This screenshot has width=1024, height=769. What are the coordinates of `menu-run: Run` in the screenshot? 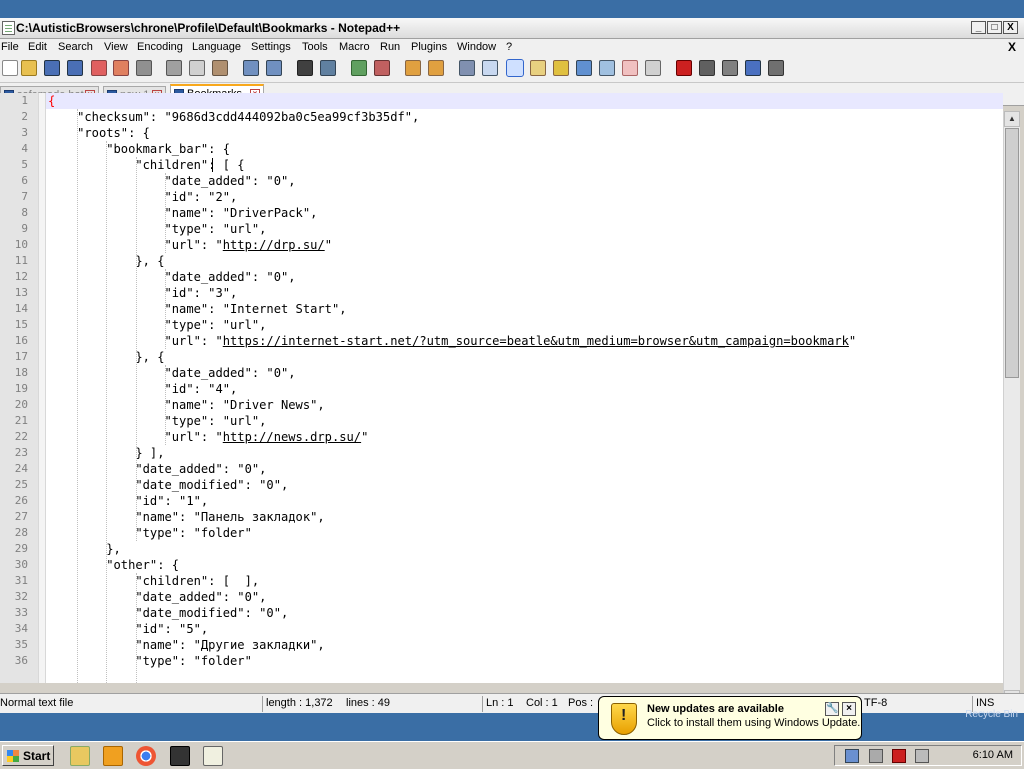 It's located at (390, 47).